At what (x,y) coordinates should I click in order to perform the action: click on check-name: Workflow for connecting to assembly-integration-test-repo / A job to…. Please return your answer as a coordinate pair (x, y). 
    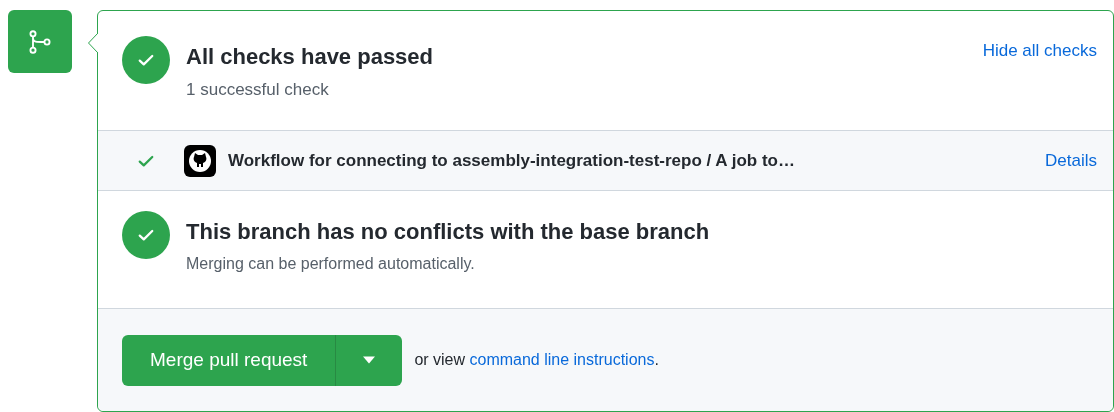
    Looking at the image, I should click on (512, 160).